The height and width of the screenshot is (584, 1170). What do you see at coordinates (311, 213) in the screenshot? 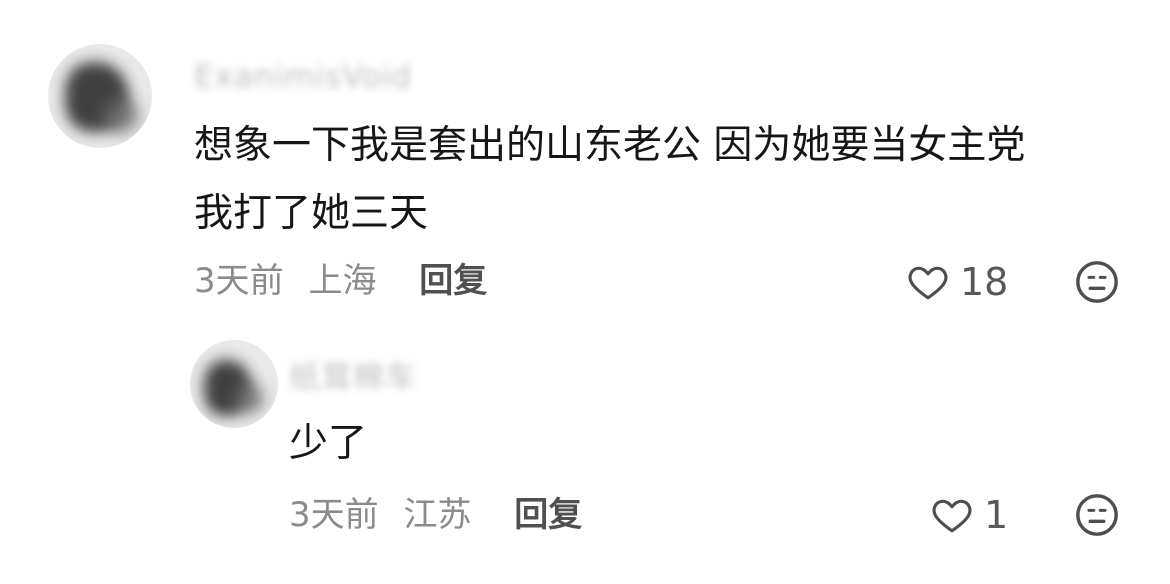
I see `comment-text-line: 我打了她三天` at bounding box center [311, 213].